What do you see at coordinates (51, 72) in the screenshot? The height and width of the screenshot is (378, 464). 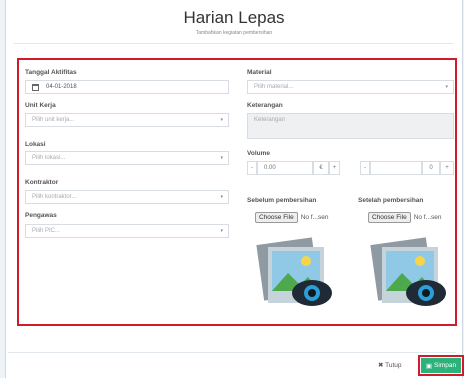 I see `tanggal-label: Tanggal Aktifitas` at bounding box center [51, 72].